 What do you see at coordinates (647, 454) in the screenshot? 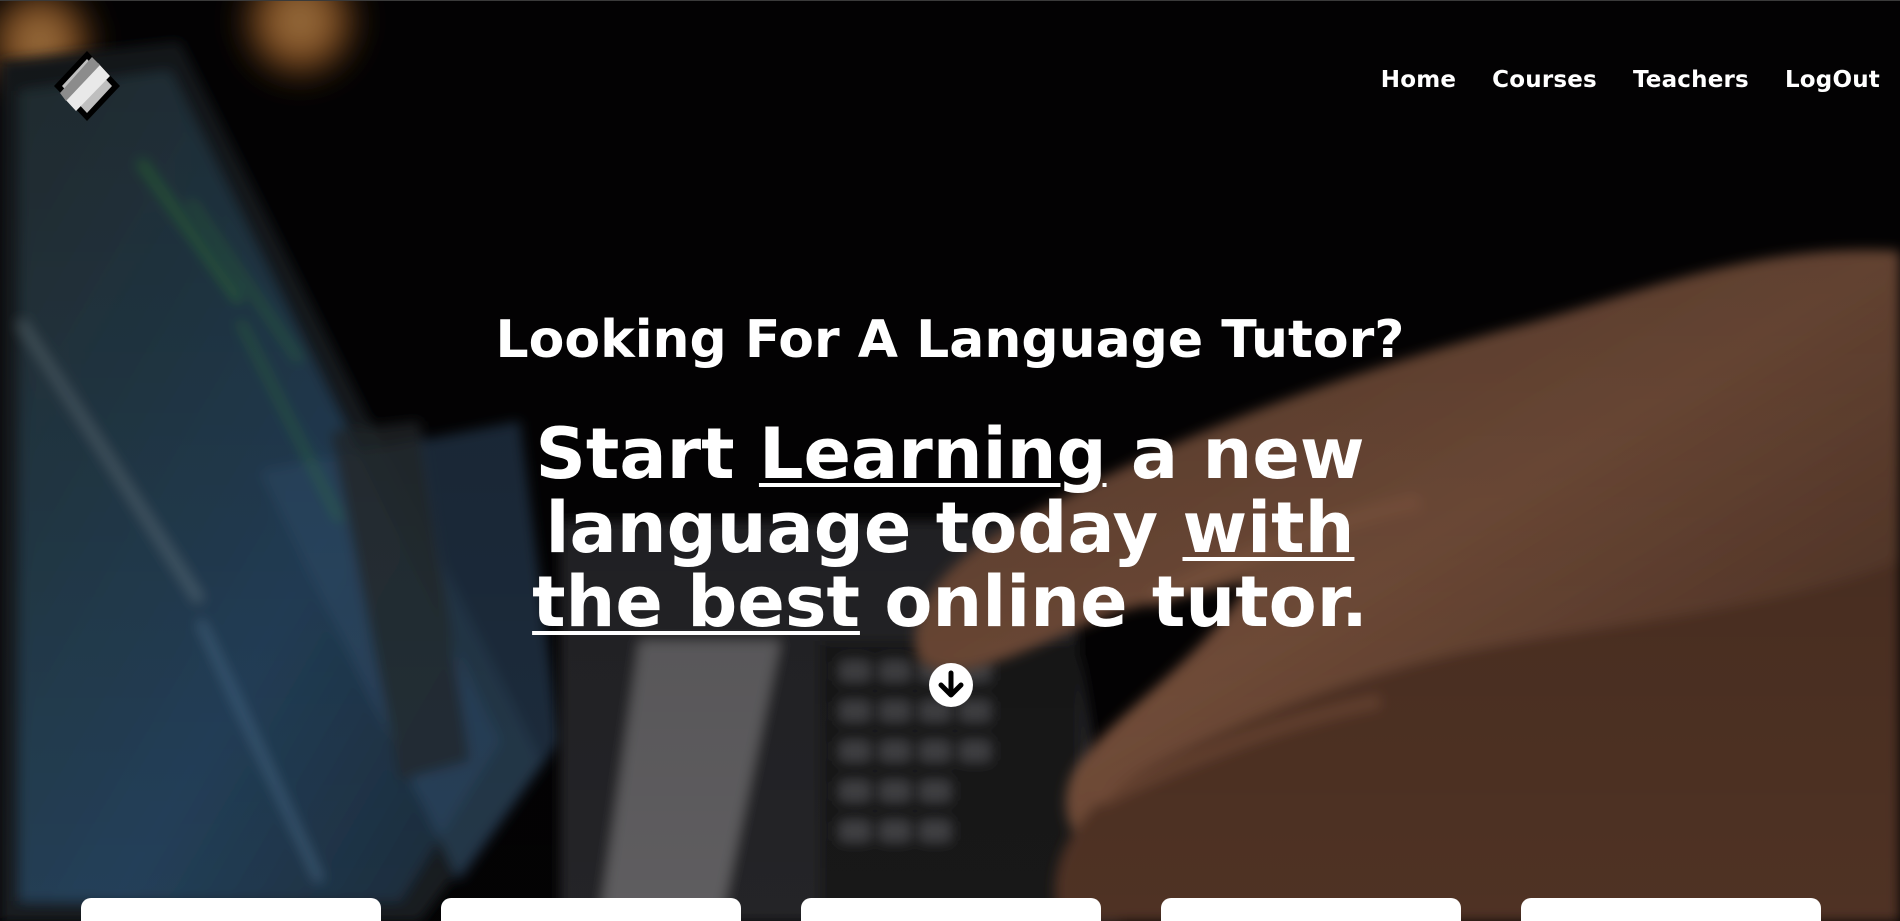
I see `headline-text-start: Start` at bounding box center [647, 454].